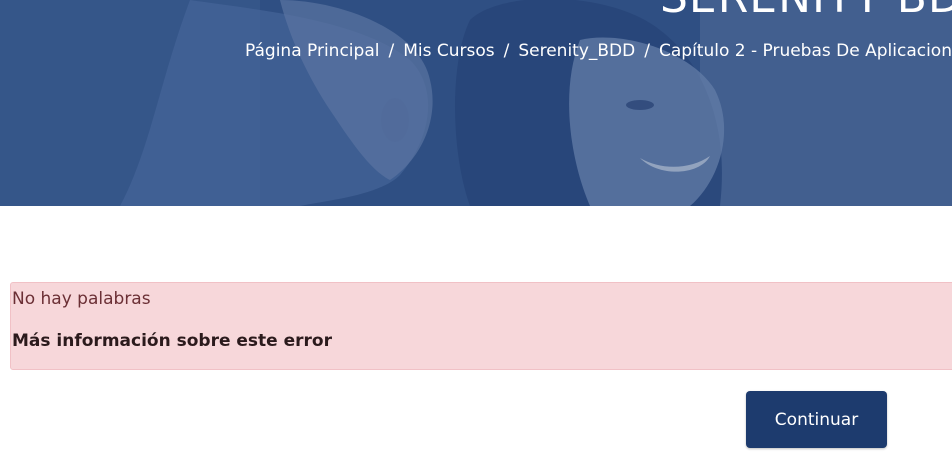  I want to click on course-title: SERENITY BDD, so click(806, 11).